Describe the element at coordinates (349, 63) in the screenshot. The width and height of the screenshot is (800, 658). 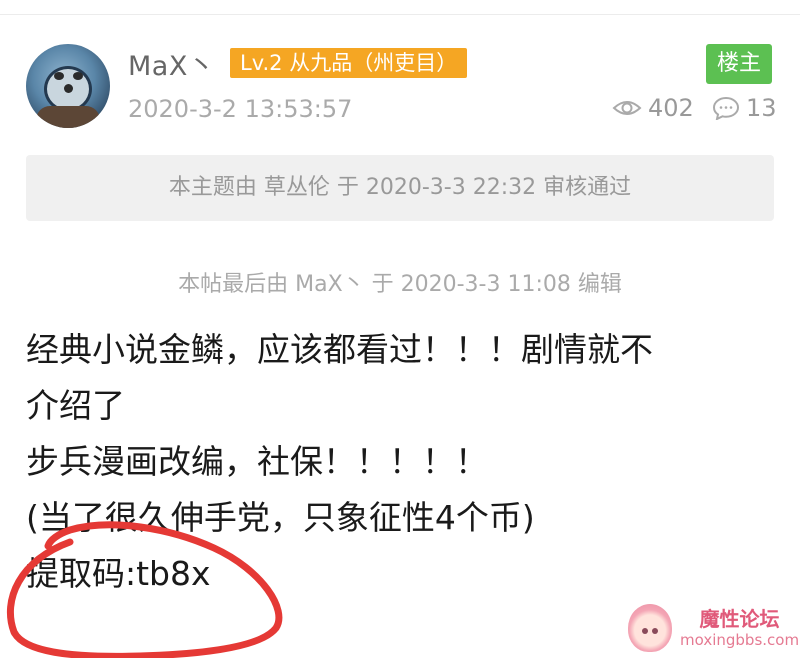
I see `level-badge: Lv.2 从九品（州吏目）` at that location.